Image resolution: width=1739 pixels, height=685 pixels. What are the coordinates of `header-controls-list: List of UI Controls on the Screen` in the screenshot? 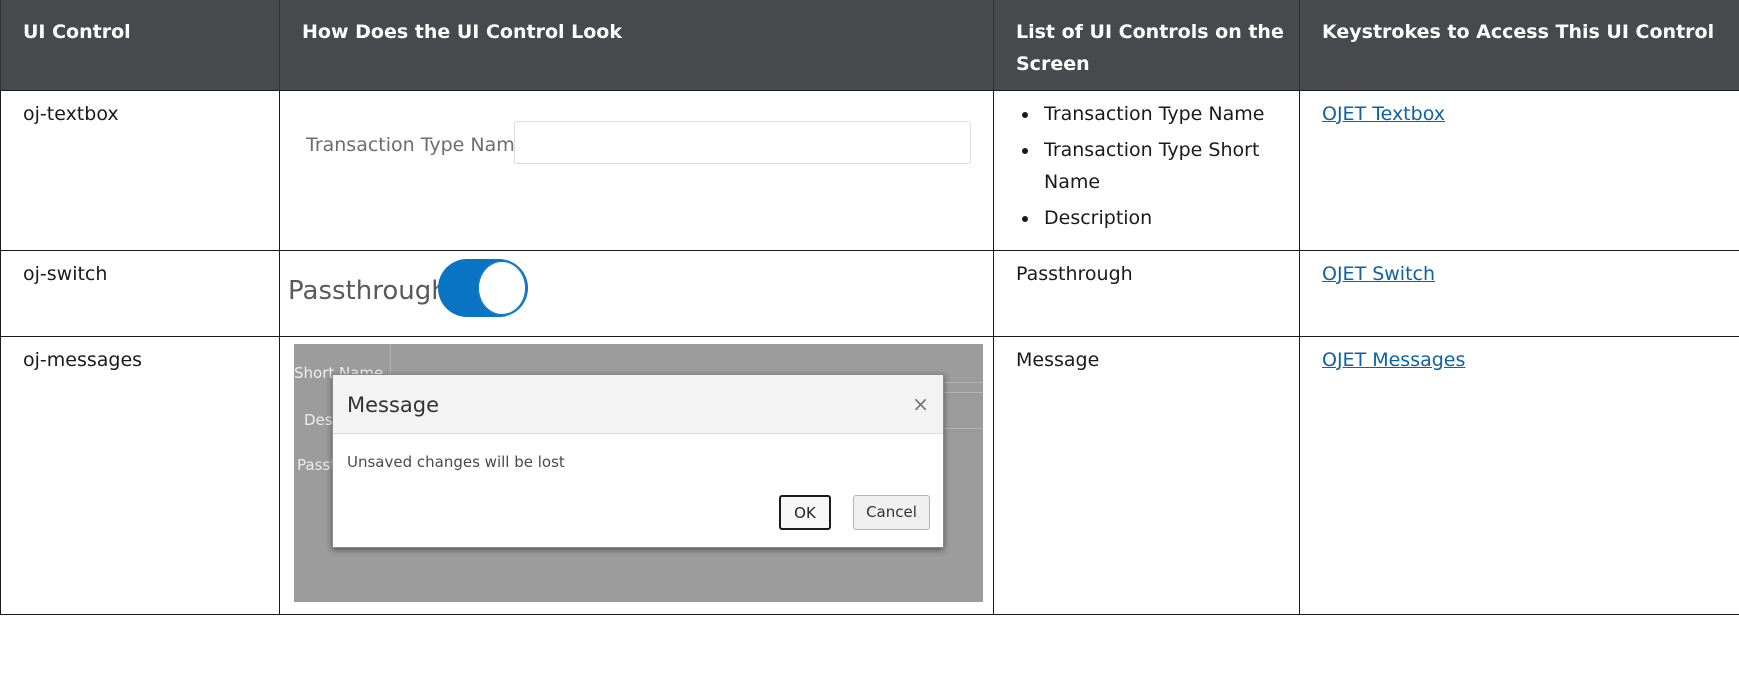 It's located at (1146, 45).